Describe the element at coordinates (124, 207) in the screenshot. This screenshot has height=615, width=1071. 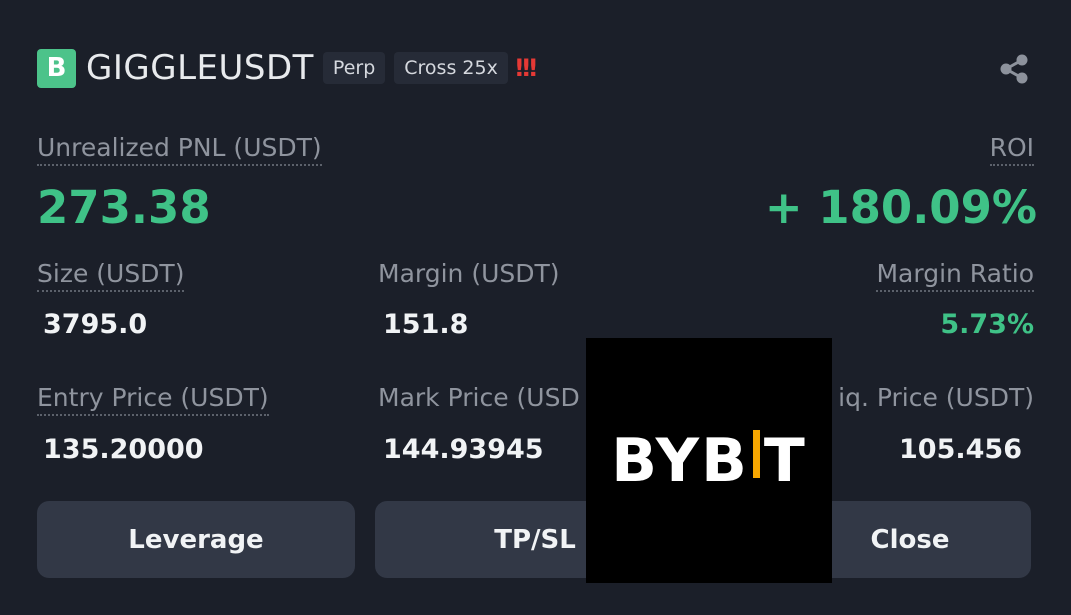
I see `unrealized-pnl-value: 273.38` at that location.